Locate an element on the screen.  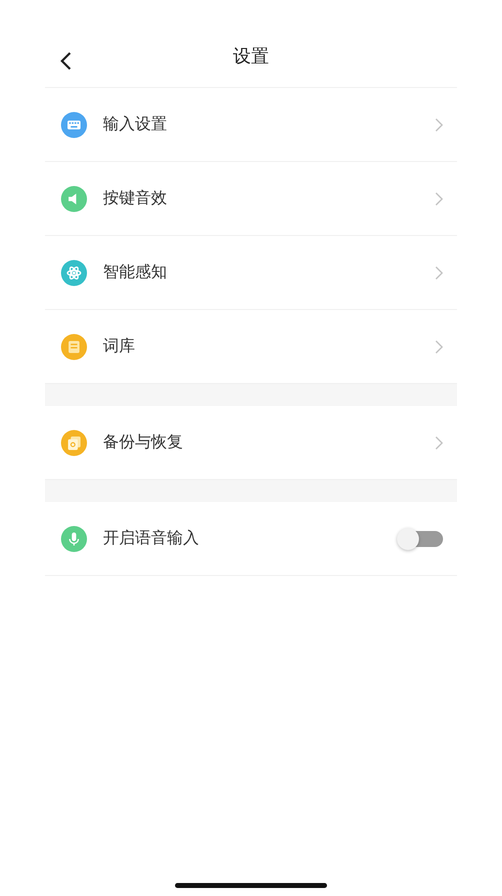
menu-item-label: 输入设置 is located at coordinates (269, 124).